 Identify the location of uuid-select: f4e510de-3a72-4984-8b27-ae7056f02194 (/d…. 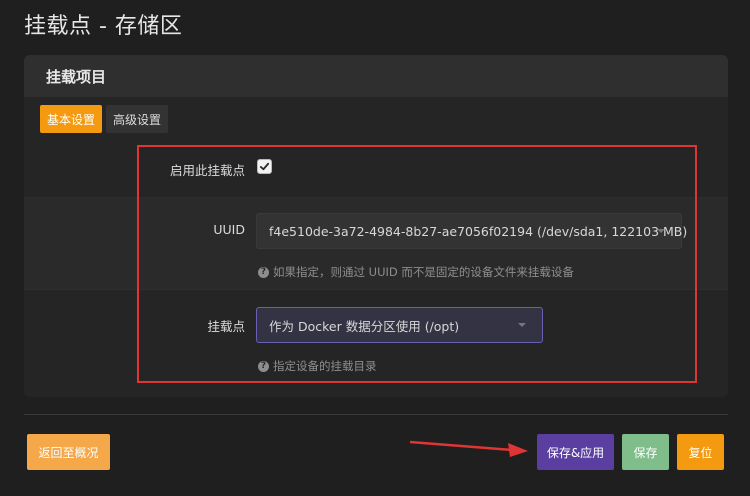
(471, 231).